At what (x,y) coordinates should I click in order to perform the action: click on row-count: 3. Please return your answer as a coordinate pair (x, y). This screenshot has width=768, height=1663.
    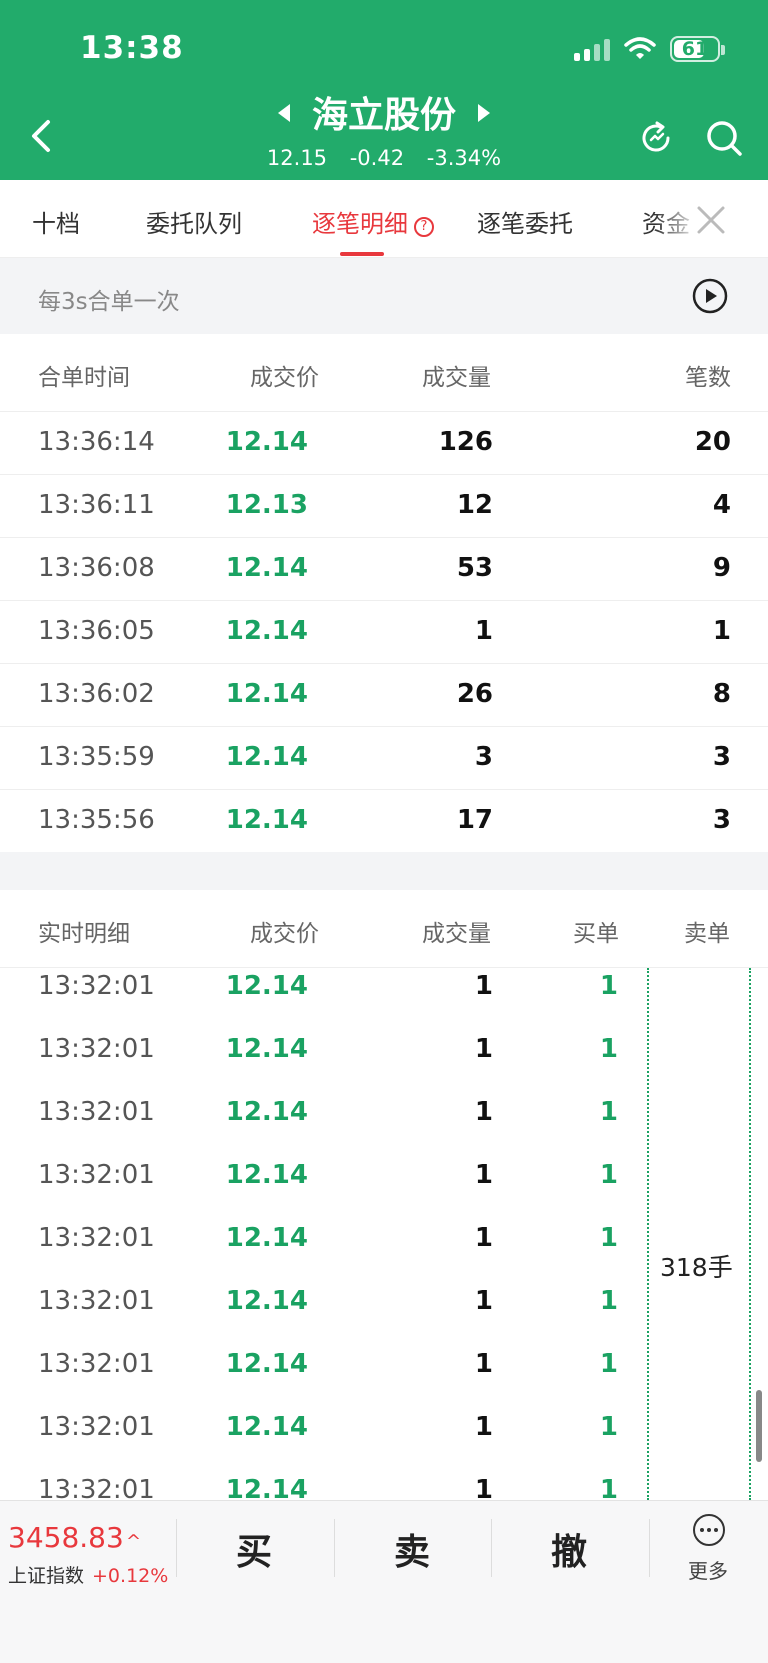
    Looking at the image, I should click on (721, 820).